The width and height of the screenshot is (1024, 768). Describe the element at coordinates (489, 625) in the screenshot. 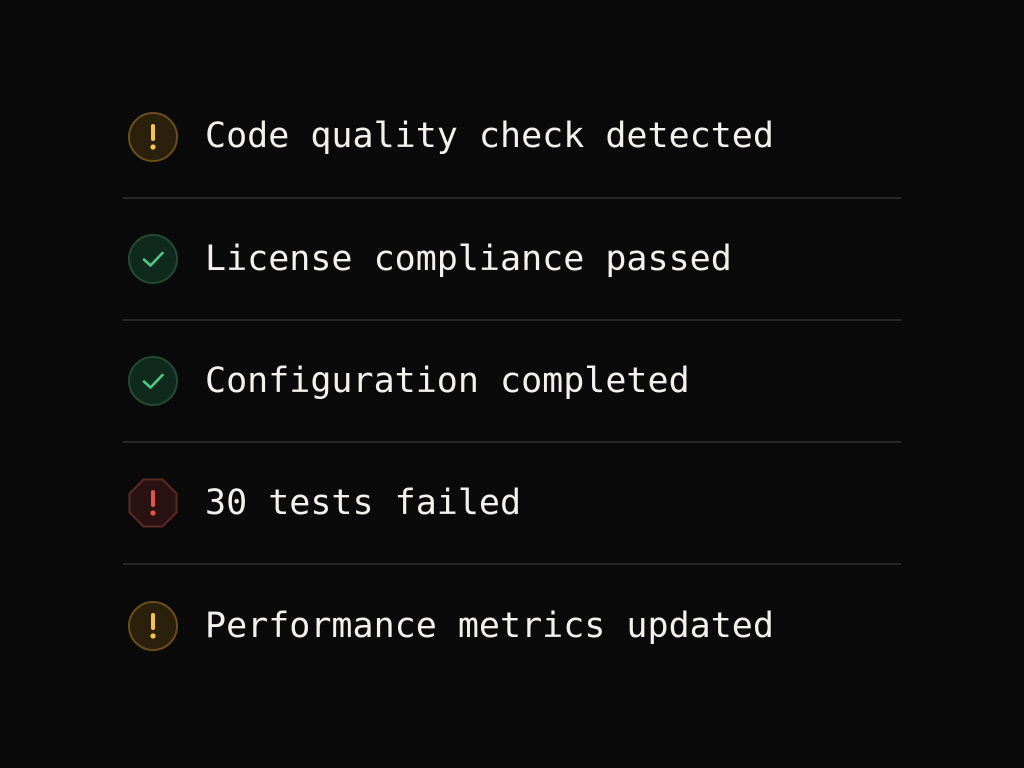

I see `status-label: Performance metrics updated` at that location.